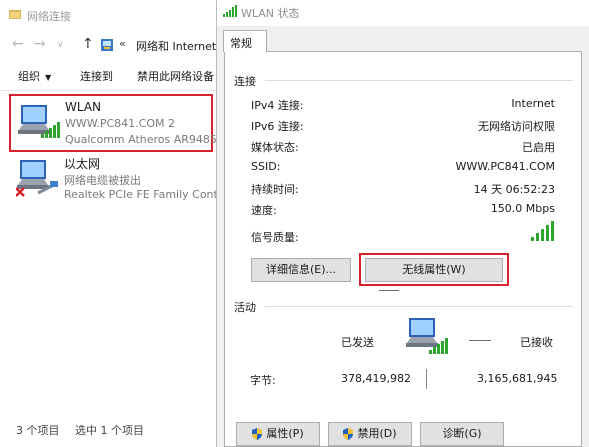 The height and width of the screenshot is (447, 589). What do you see at coordinates (533, 103) in the screenshot?
I see `ipv4-value: Internet` at bounding box center [533, 103].